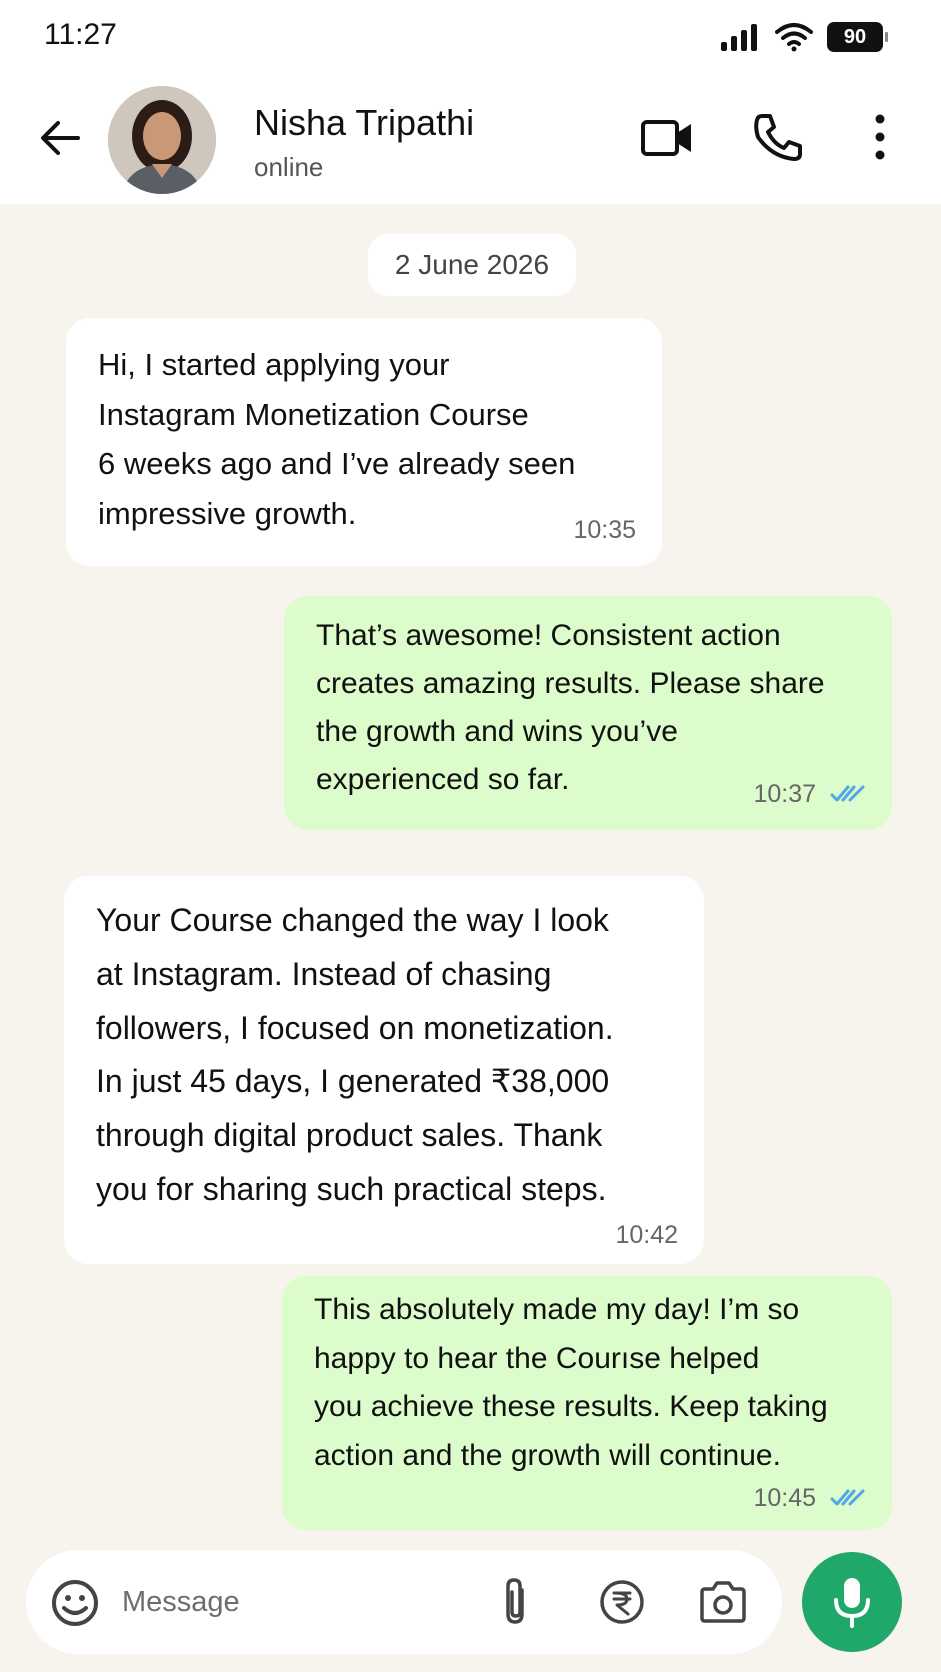 This screenshot has width=941, height=1672. What do you see at coordinates (470, 36) in the screenshot?
I see `status-bar: 11:27 90` at bounding box center [470, 36].